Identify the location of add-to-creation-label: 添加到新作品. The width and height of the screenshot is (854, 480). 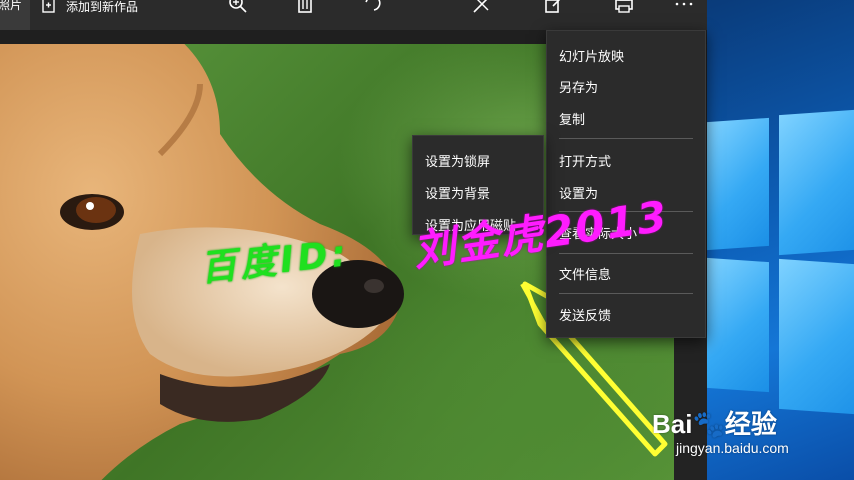
(102, 7).